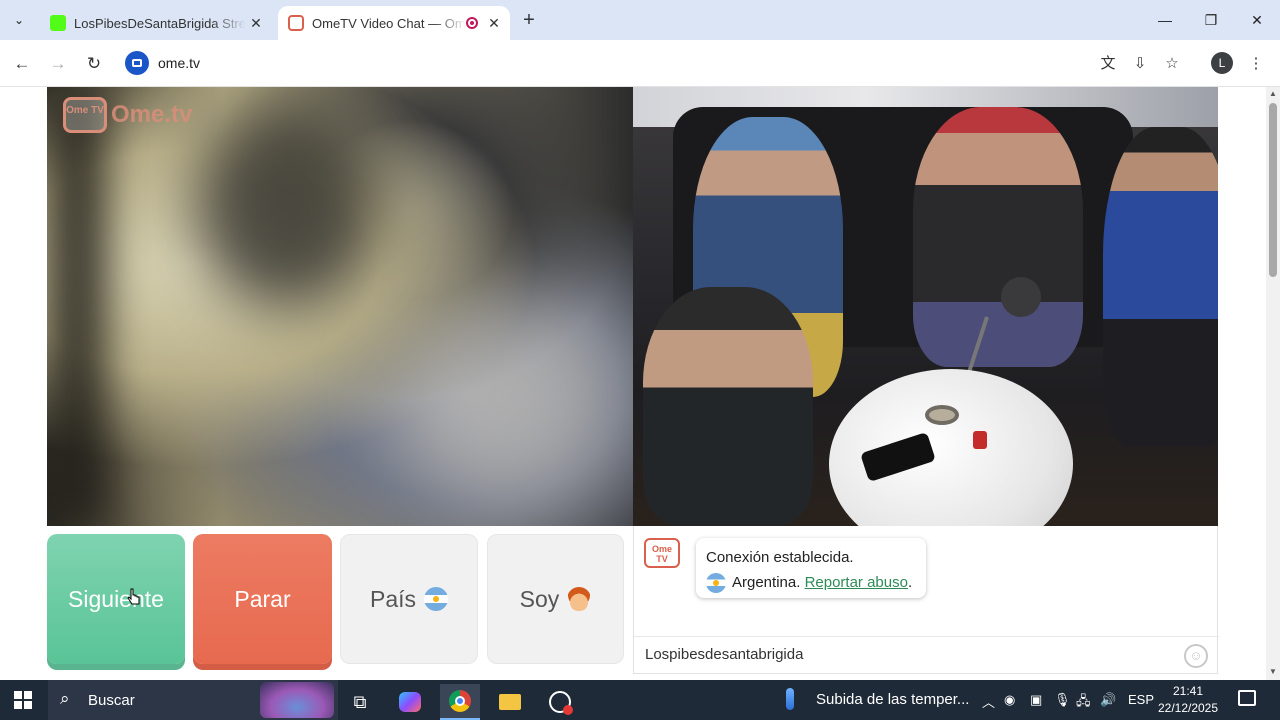 The height and width of the screenshot is (720, 1280). I want to click on url-text: ome.tv, so click(179, 63).